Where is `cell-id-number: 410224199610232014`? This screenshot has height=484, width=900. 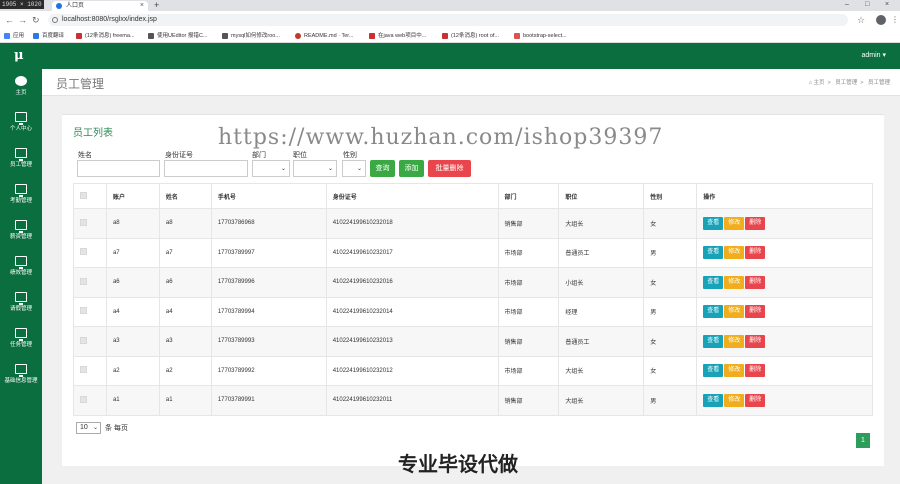 cell-id-number: 410224199610232014 is located at coordinates (412, 311).